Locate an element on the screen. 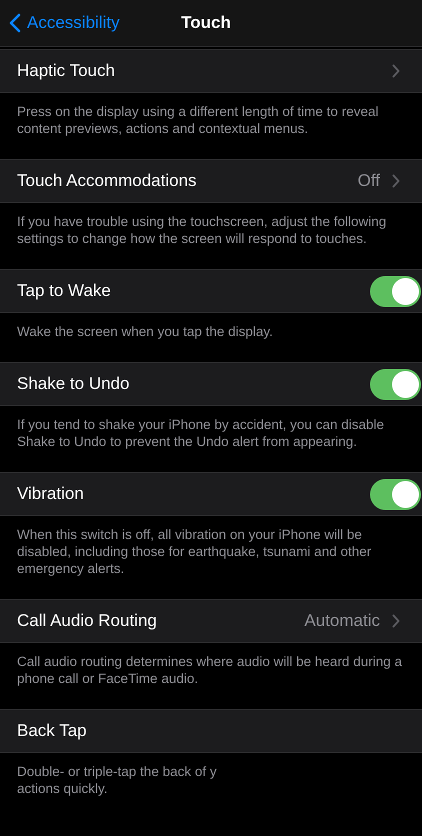  row-label: Vibration is located at coordinates (51, 494).